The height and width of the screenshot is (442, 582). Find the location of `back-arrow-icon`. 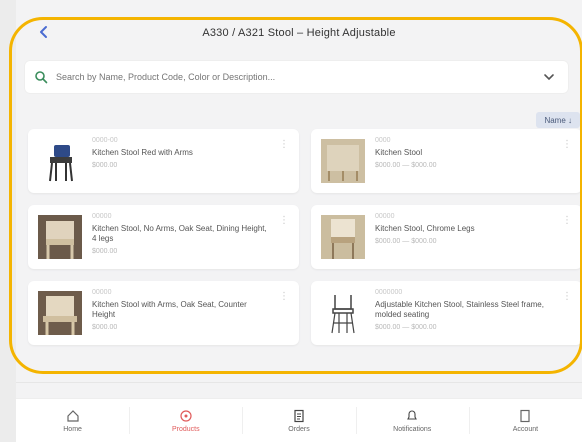

back-arrow-icon is located at coordinates (44, 32).